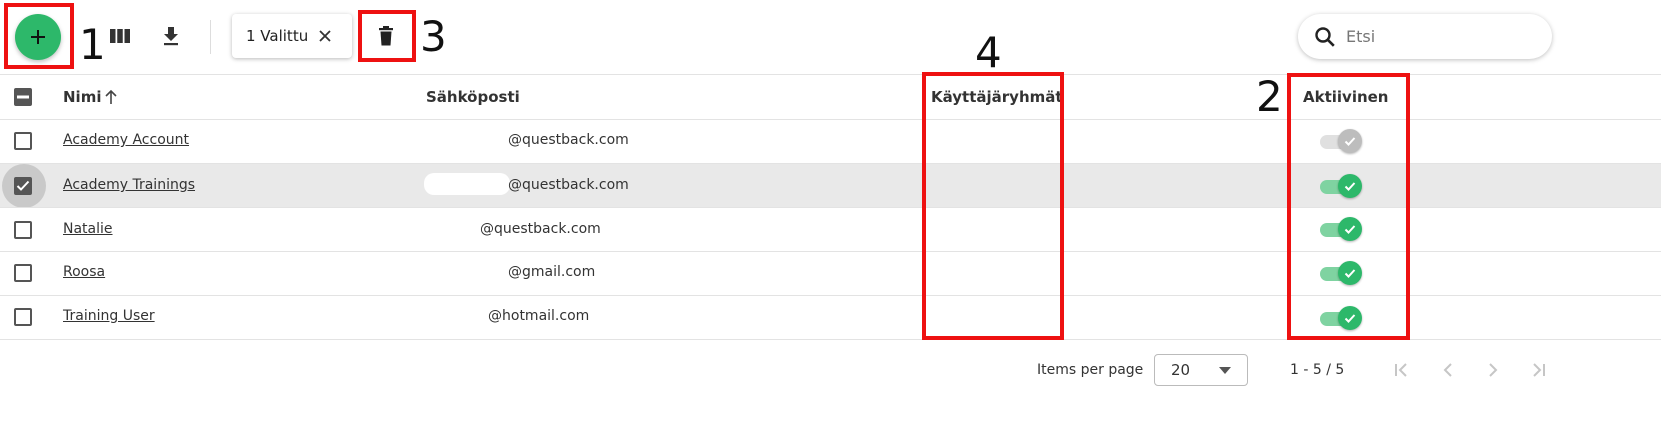 This screenshot has width=1661, height=425. I want to click on items-per-page-value: 20, so click(1181, 370).